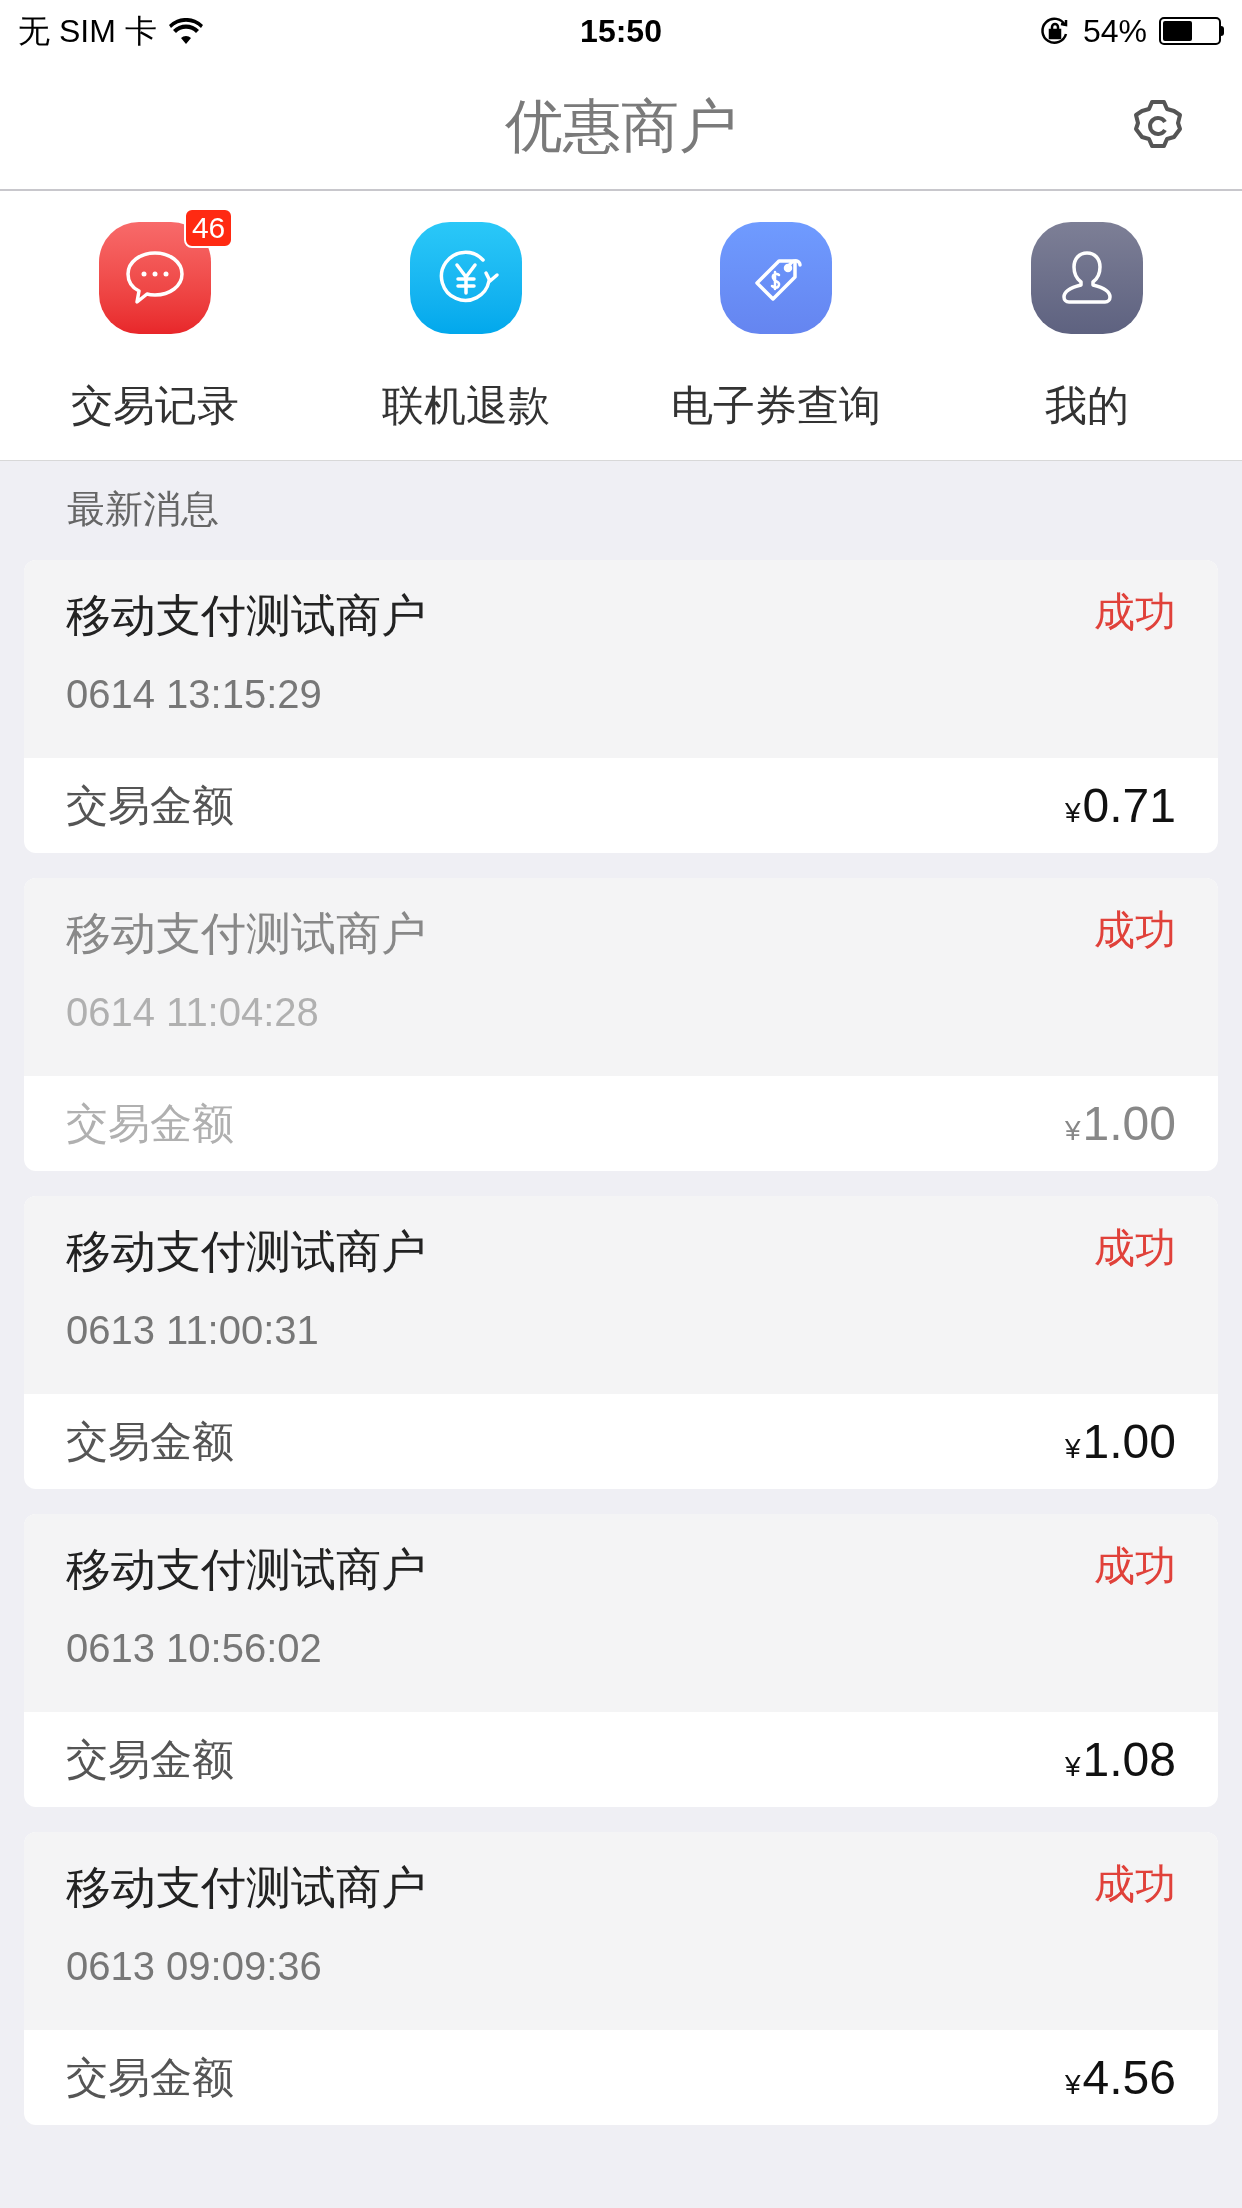 The height and width of the screenshot is (2208, 1242). What do you see at coordinates (1191, 31) in the screenshot?
I see `battery-icon` at bounding box center [1191, 31].